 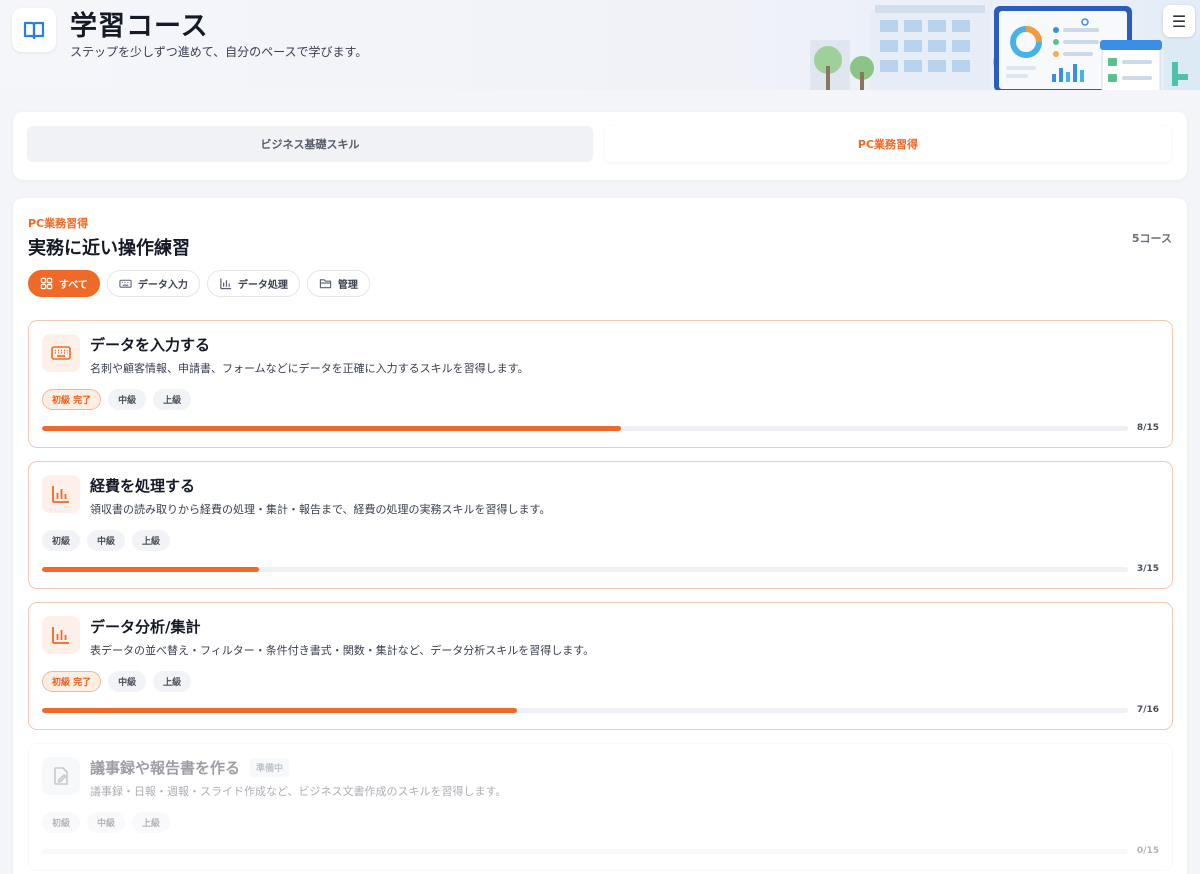 I want to click on filter-label: すべて, so click(x=73, y=285).